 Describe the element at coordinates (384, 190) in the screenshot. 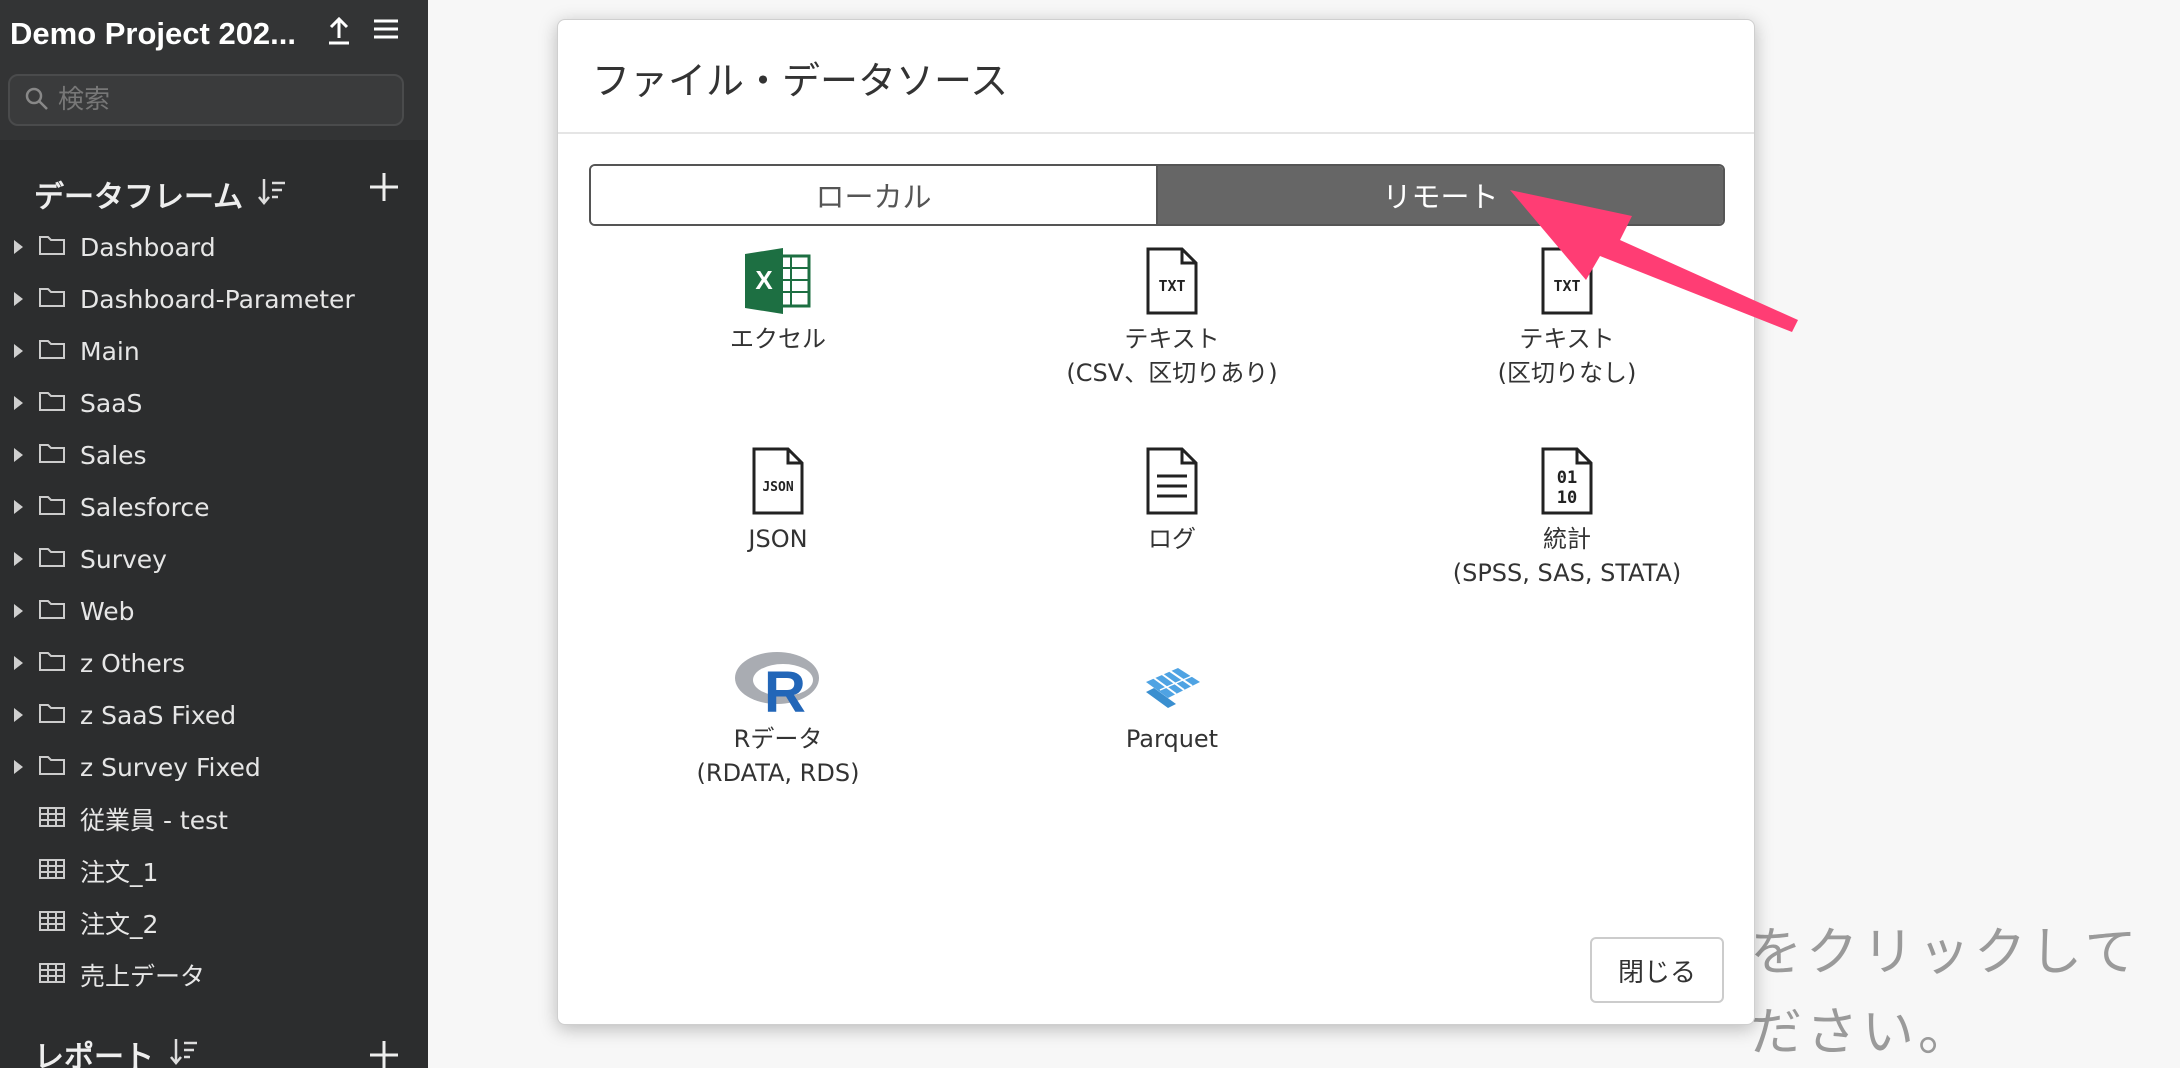

I see `add-dataframe-icon` at that location.